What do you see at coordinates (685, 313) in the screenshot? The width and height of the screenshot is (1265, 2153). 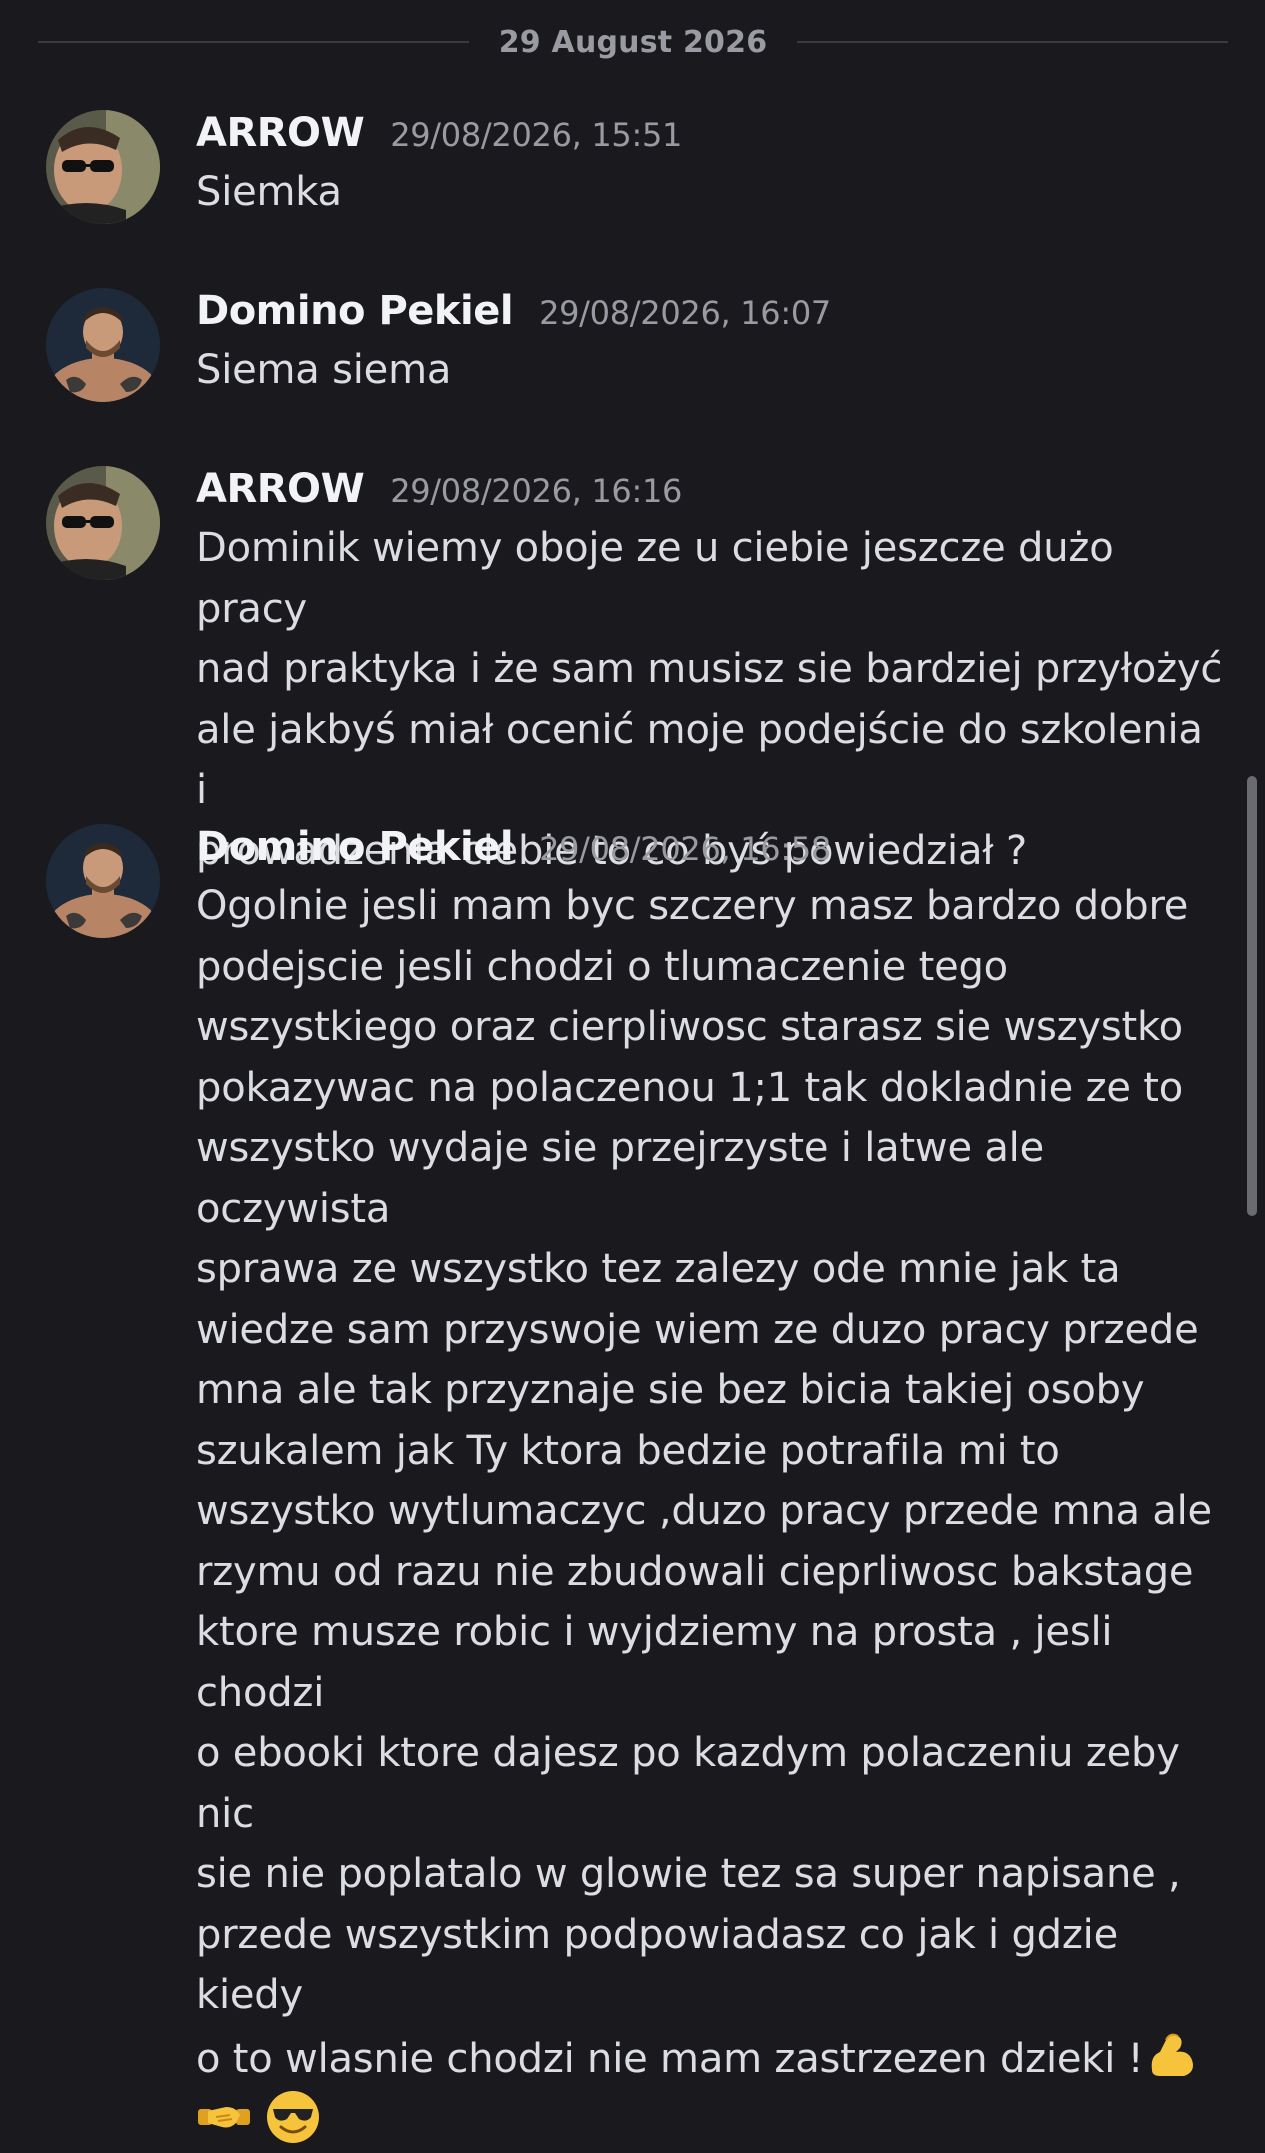 I see `timestamp: 29/08/2026, 16:07` at bounding box center [685, 313].